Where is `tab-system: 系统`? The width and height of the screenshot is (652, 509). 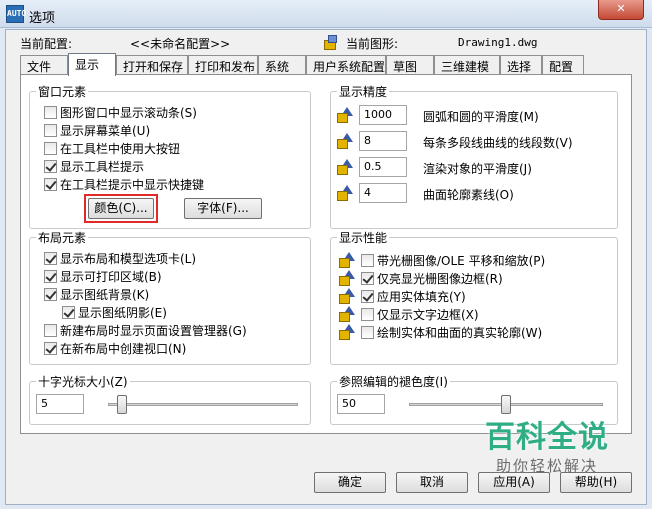 tab-system: 系统 is located at coordinates (282, 65).